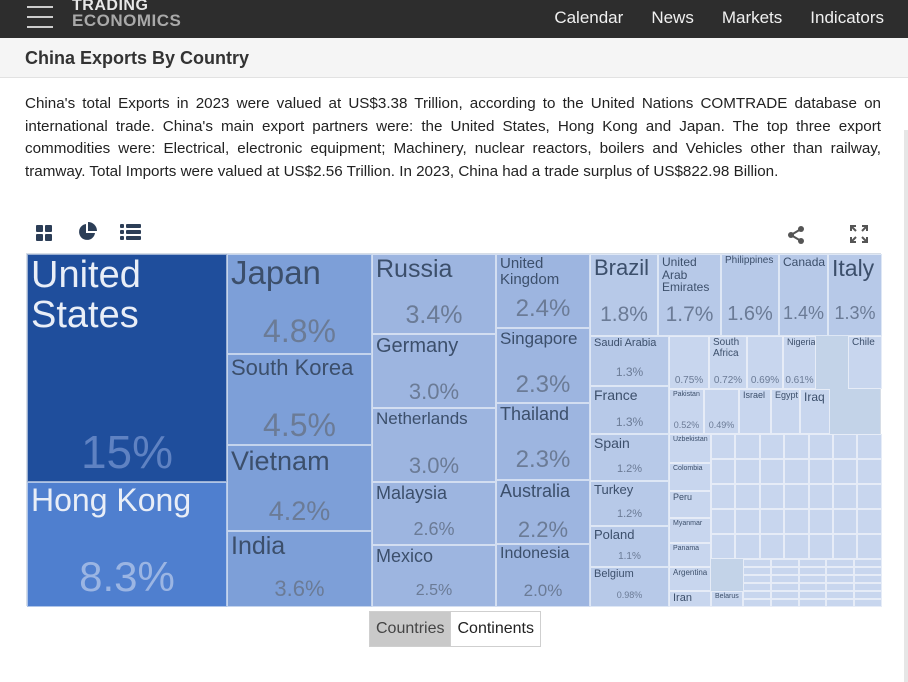 The width and height of the screenshot is (908, 682). I want to click on treemap-cell: Pakistan 0.52%, so click(686, 411).